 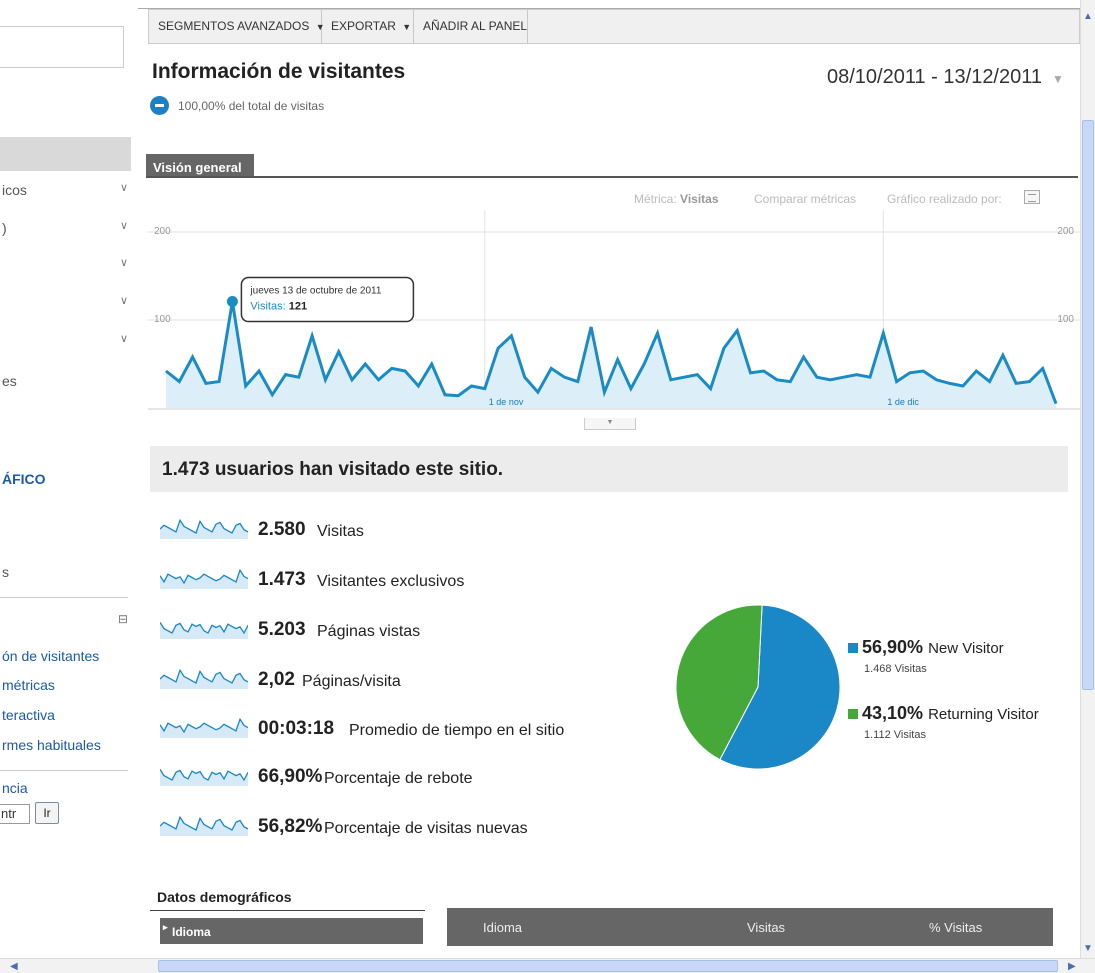 I want to click on y-tick-label-right: 200, so click(x=1065, y=231).